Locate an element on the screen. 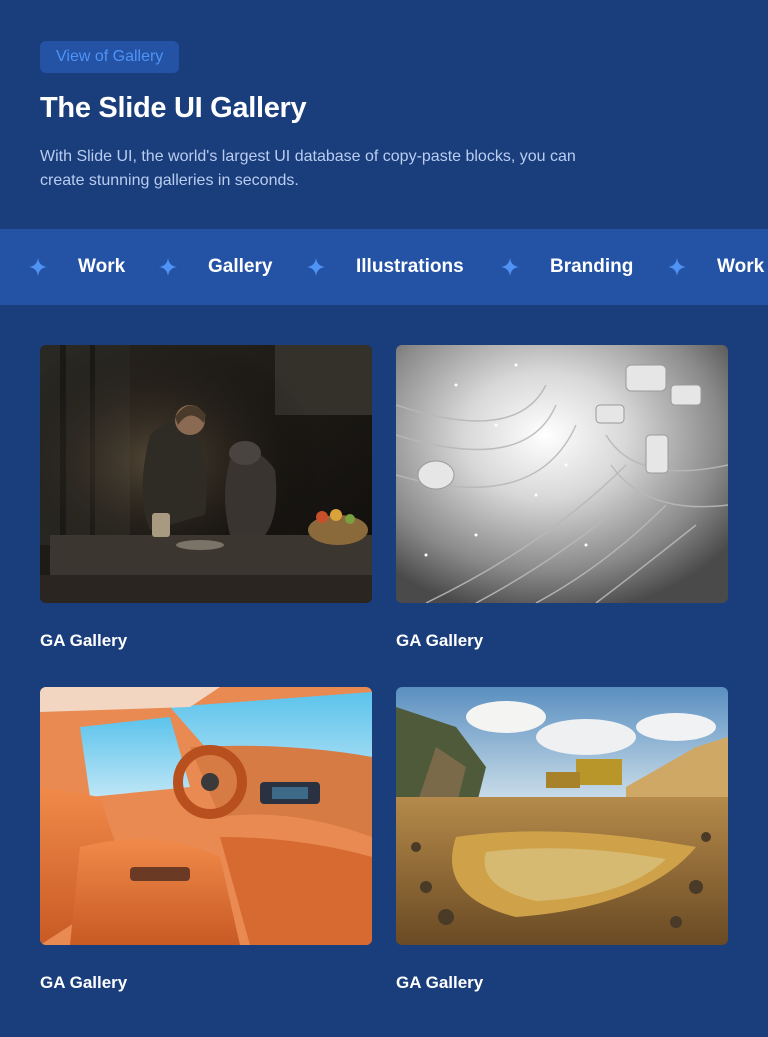 The image size is (768, 1037). car-interior-photo is located at coordinates (206, 816).